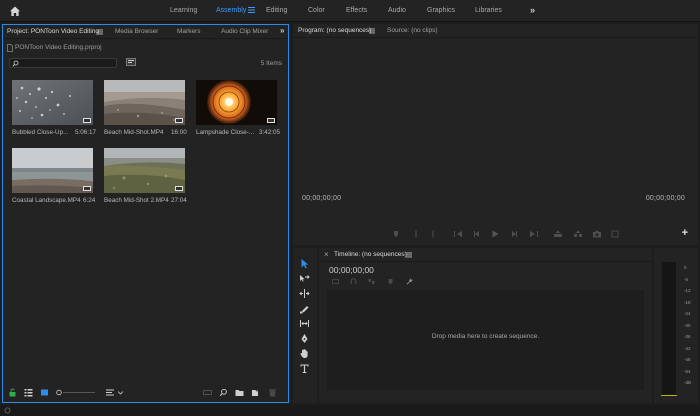 Image resolution: width=700 pixels, height=416 pixels. Describe the element at coordinates (304, 368) in the screenshot. I see `type-tool-icon` at that location.